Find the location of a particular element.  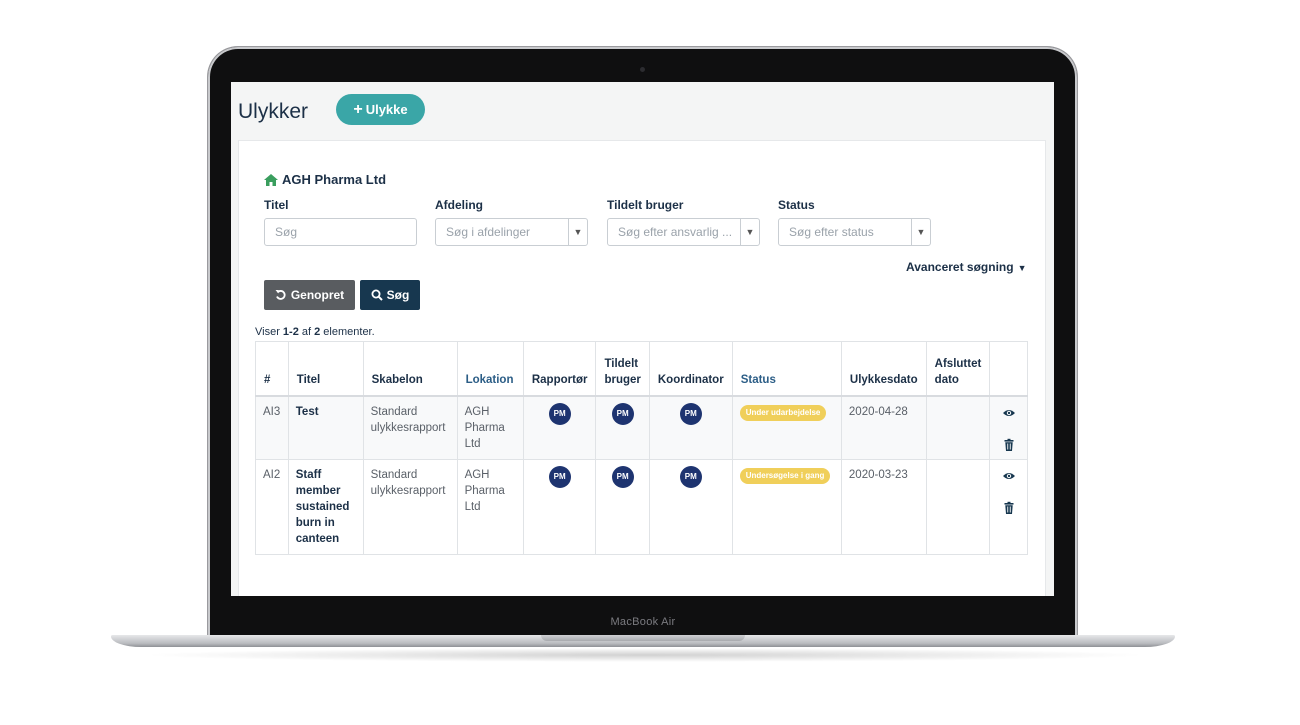

search-button: Søg is located at coordinates (390, 295).